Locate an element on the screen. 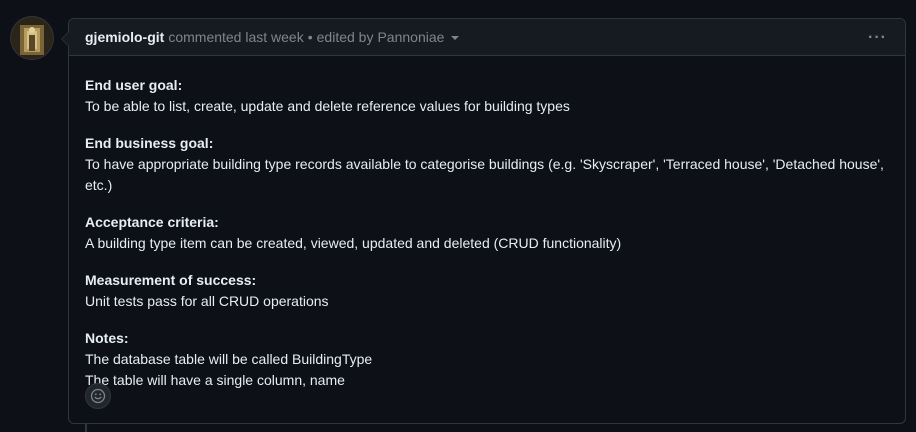  section-title: End business goal: is located at coordinates (149, 143).